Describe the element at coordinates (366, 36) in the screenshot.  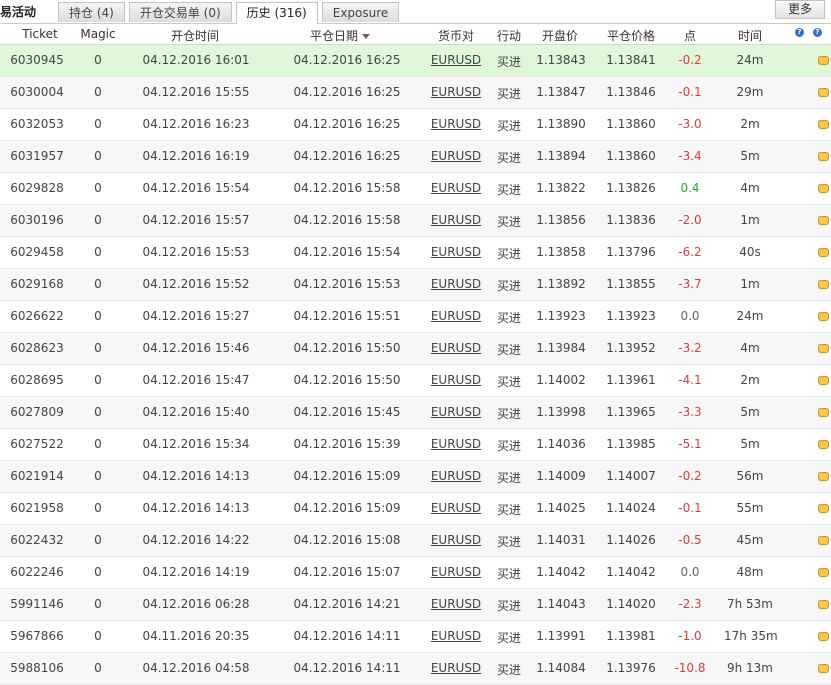
I see `sort-down-icon` at that location.